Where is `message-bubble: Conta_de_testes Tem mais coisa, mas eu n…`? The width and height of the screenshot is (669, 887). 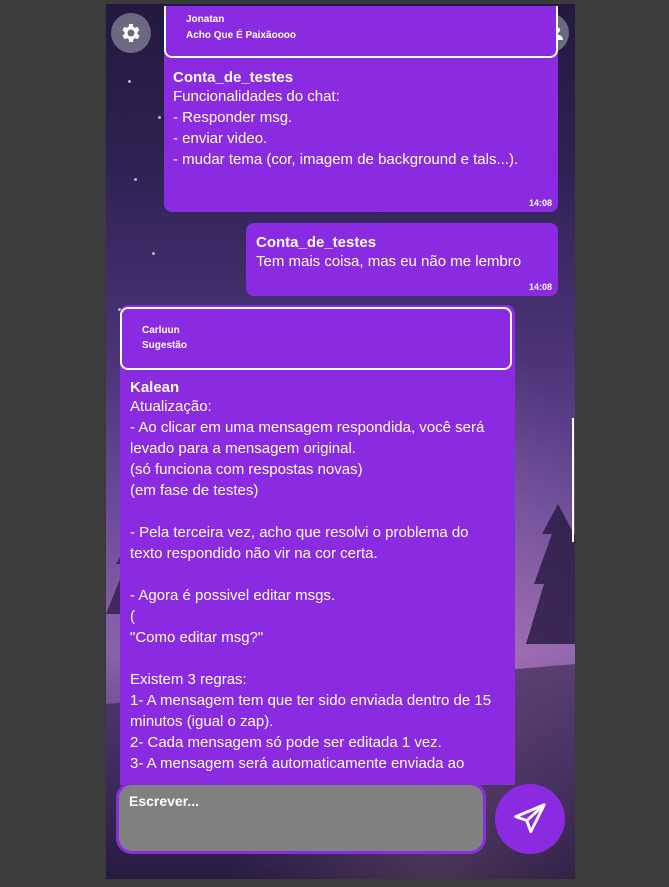 message-bubble: Conta_de_testes Tem mais coisa, mas eu n… is located at coordinates (402, 259).